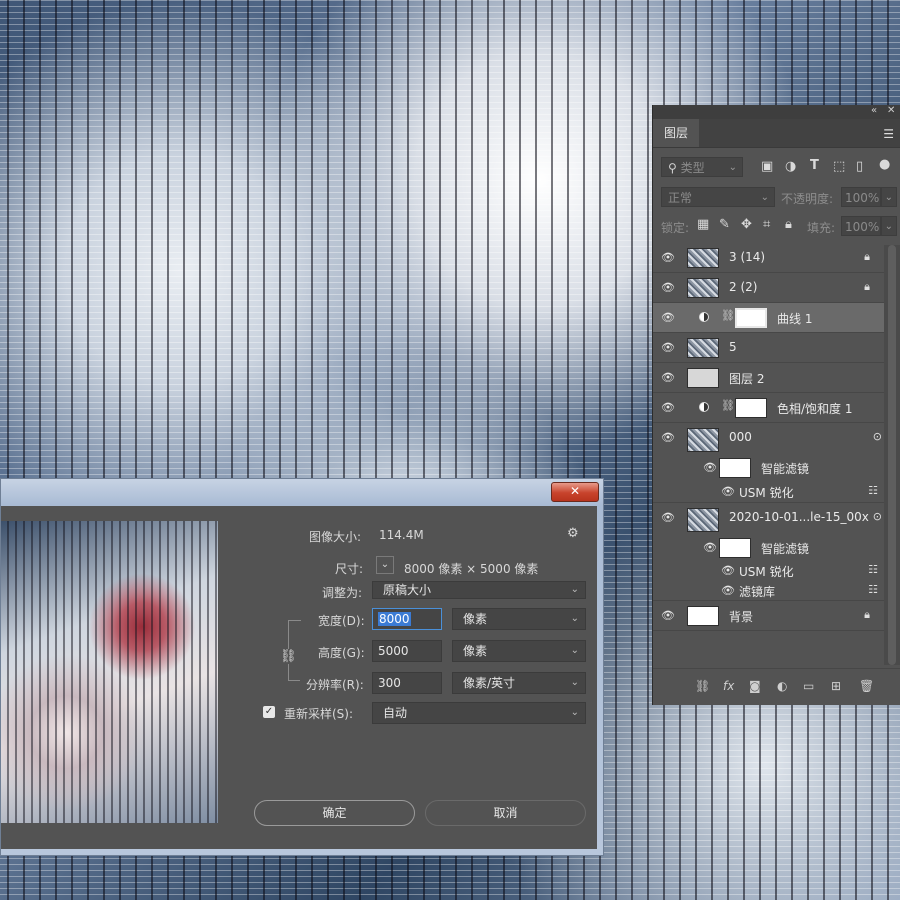  Describe the element at coordinates (782, 686) in the screenshot. I see `new-adjustment-icon: ◐` at that location.